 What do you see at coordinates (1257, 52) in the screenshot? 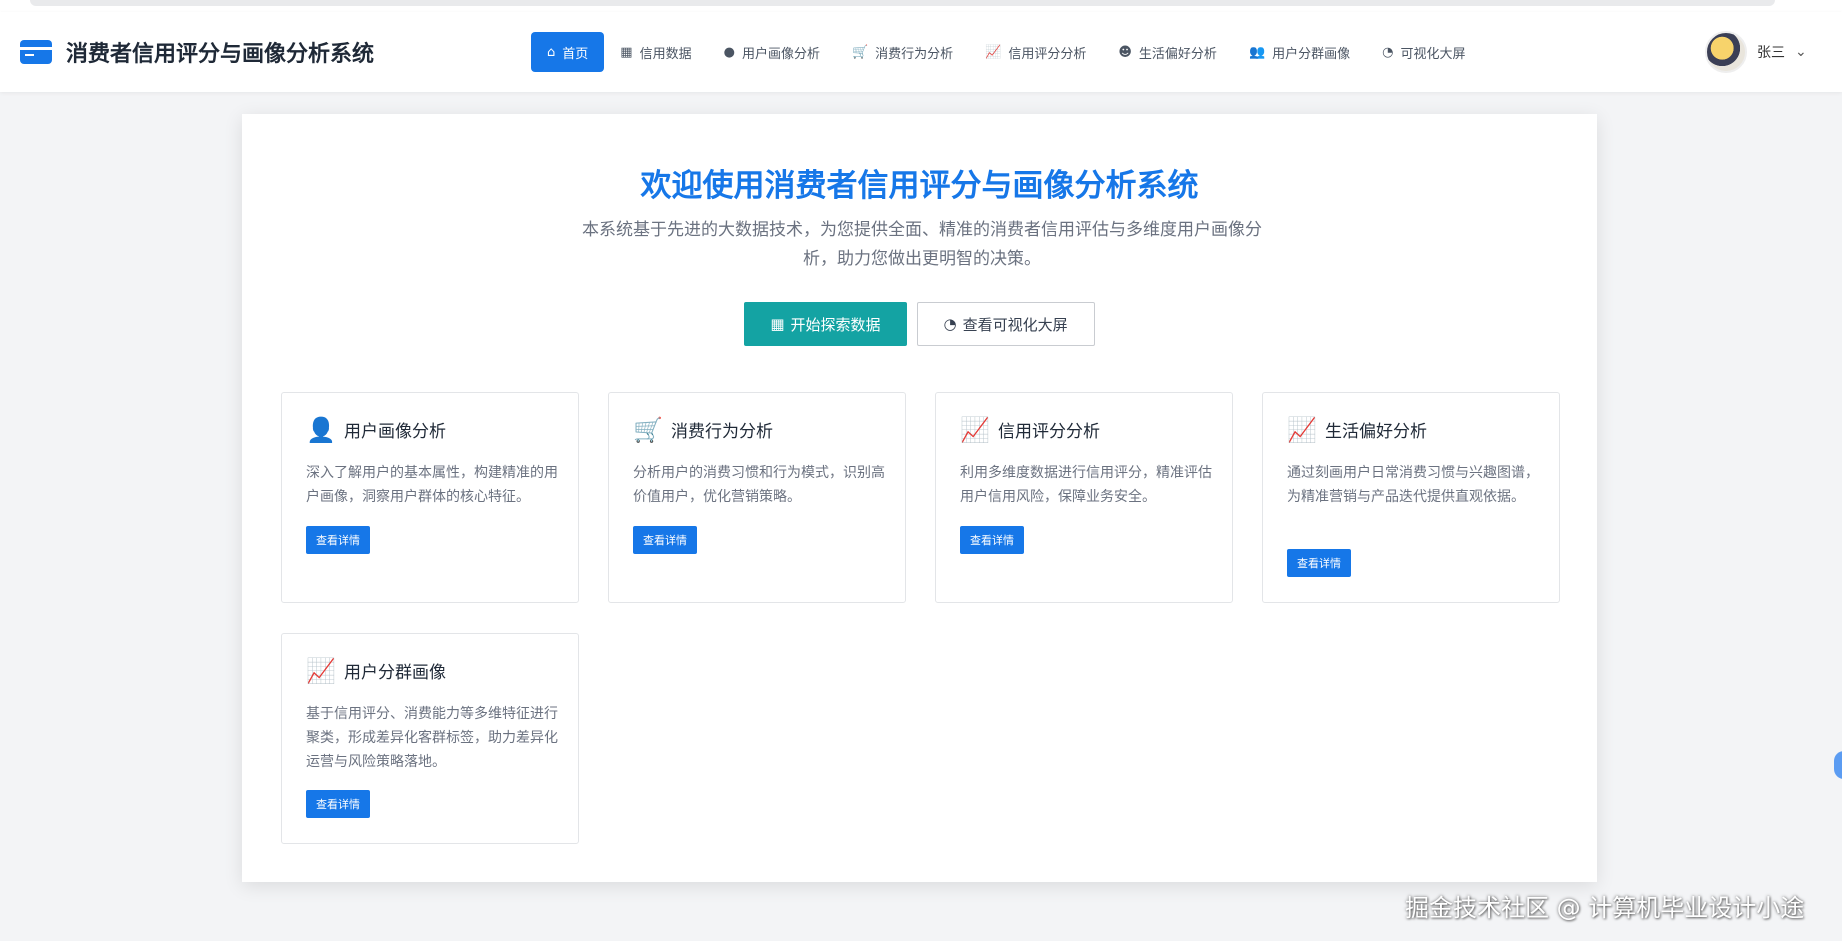
I see `users-icon: 👥` at bounding box center [1257, 52].